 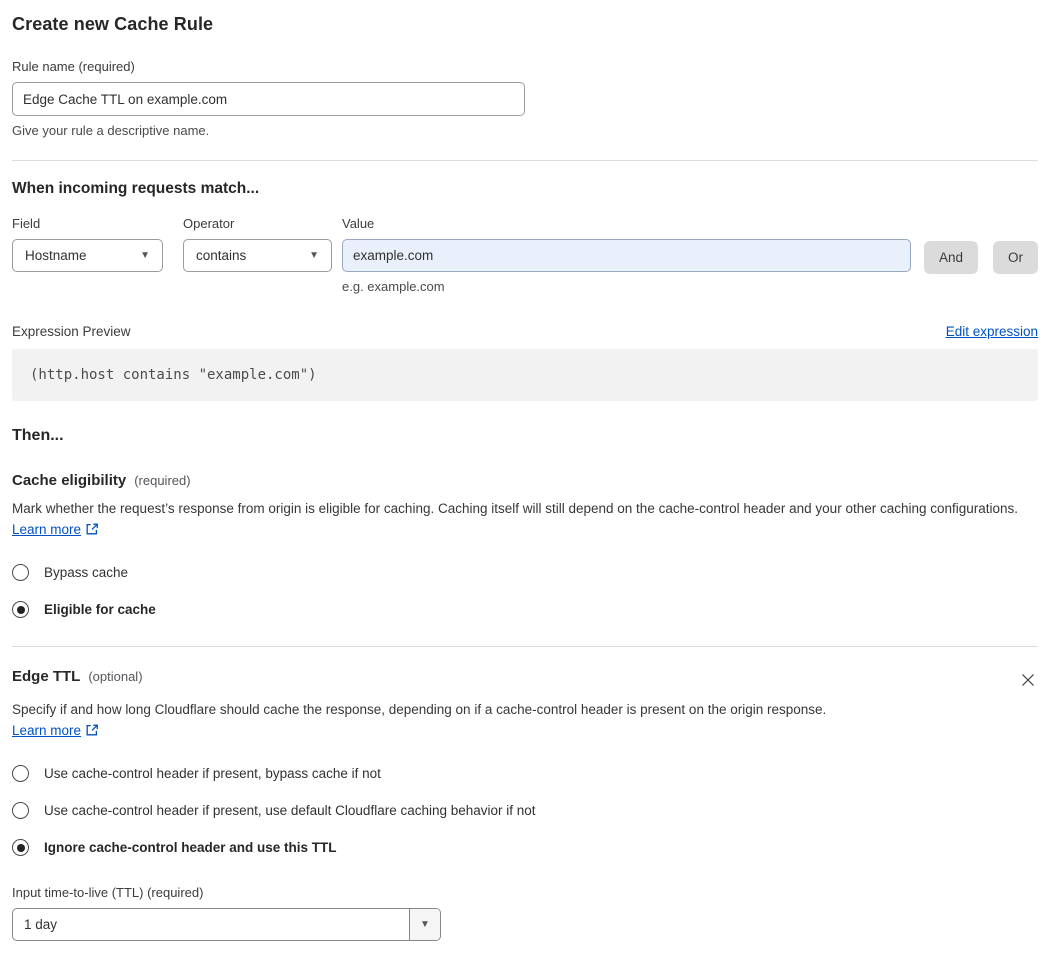 I want to click on field-select-value: Hostname, so click(x=56, y=255).